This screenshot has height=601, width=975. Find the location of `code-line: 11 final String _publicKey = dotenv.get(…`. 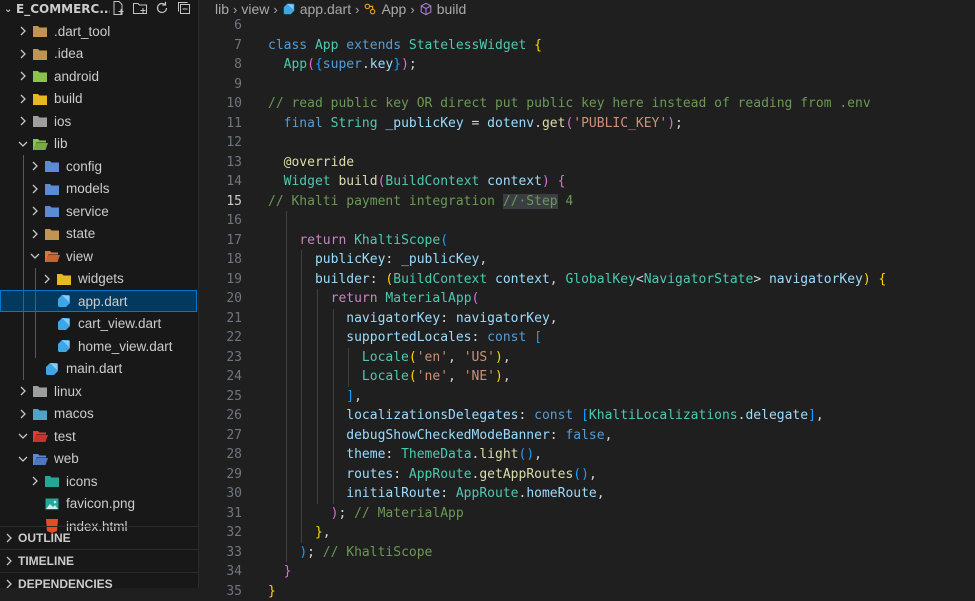

code-line: 11 final String _publicKey = dotenv.get(… is located at coordinates (587, 124).